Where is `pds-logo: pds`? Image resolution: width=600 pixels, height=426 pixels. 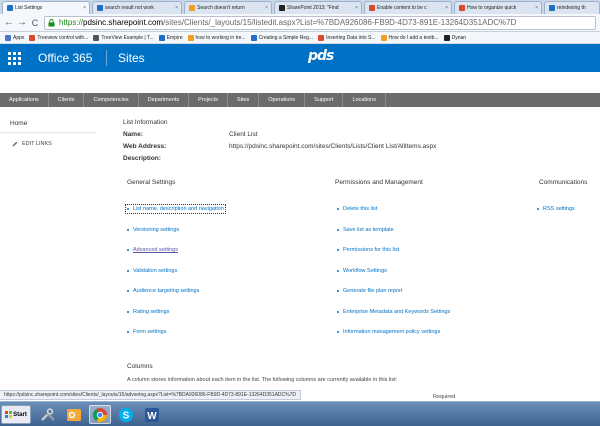 pds-logo: pds is located at coordinates (331, 58).